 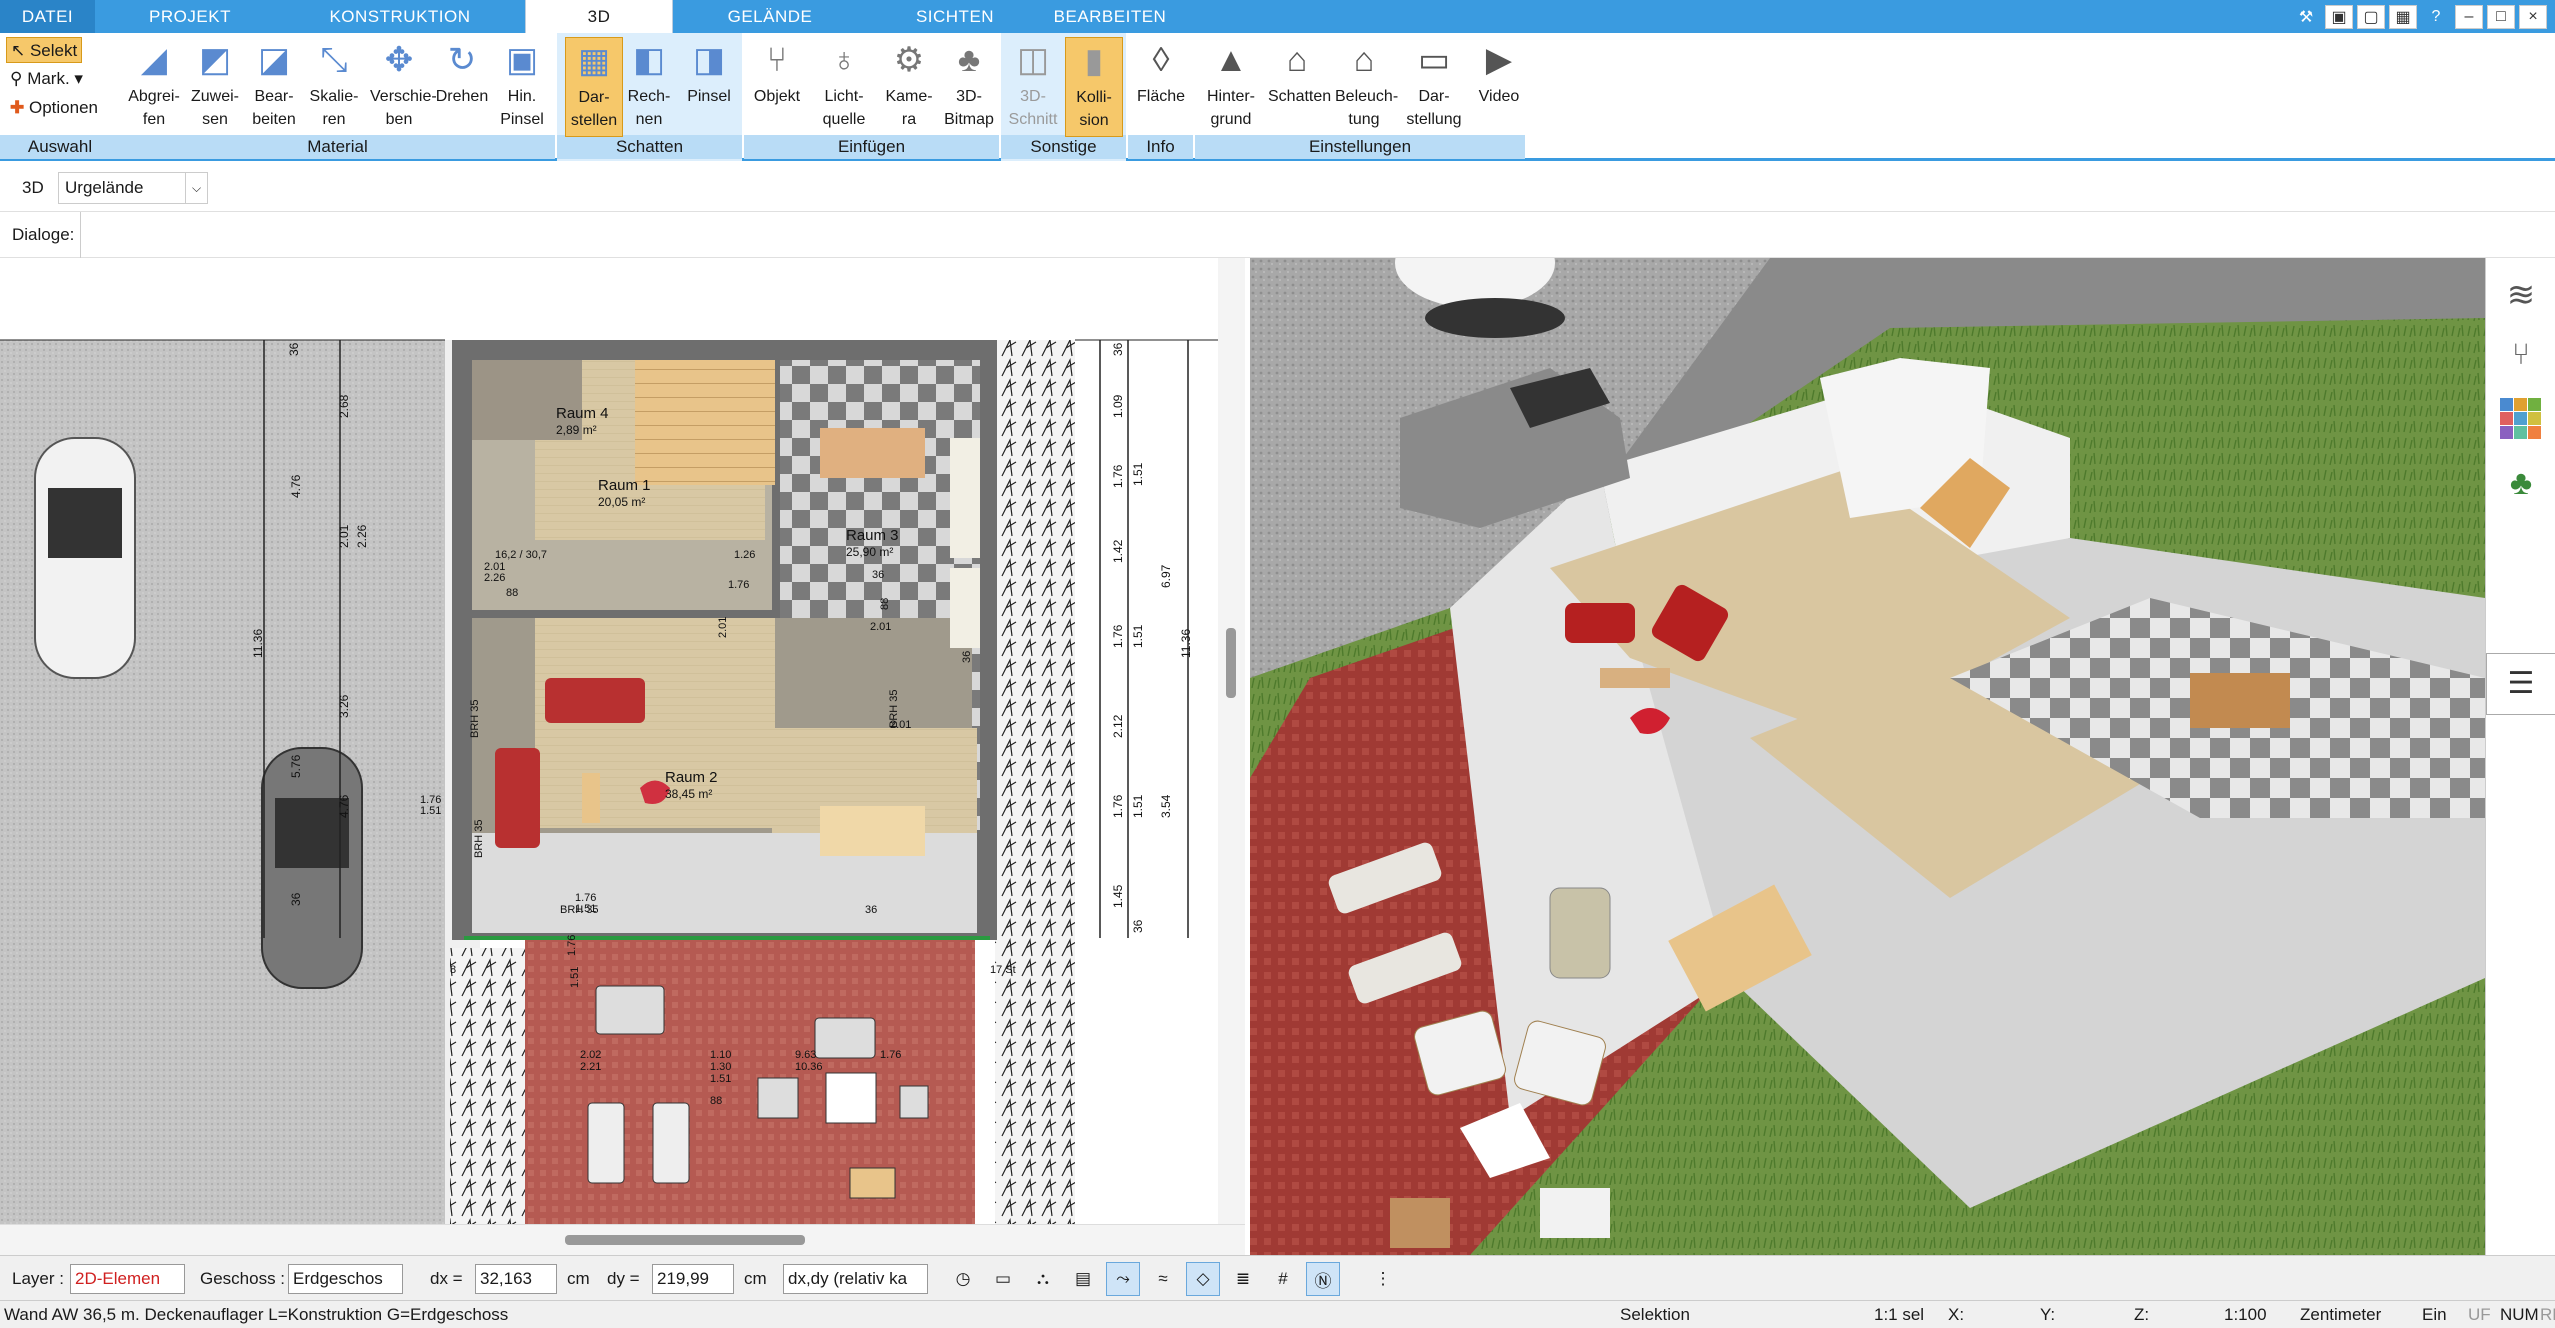 I want to click on more-icon: ⋮, so click(x=1383, y=1279).